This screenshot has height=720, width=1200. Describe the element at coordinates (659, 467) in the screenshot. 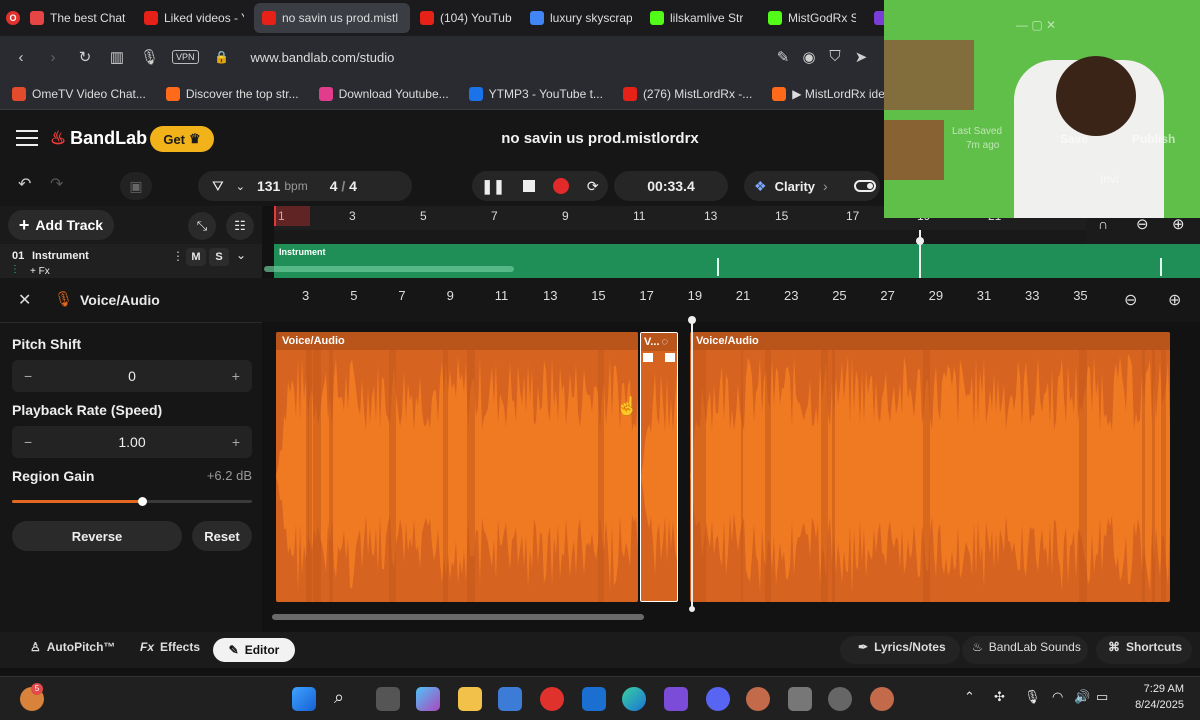

I see `audio-region-selected: V... ◌` at that location.